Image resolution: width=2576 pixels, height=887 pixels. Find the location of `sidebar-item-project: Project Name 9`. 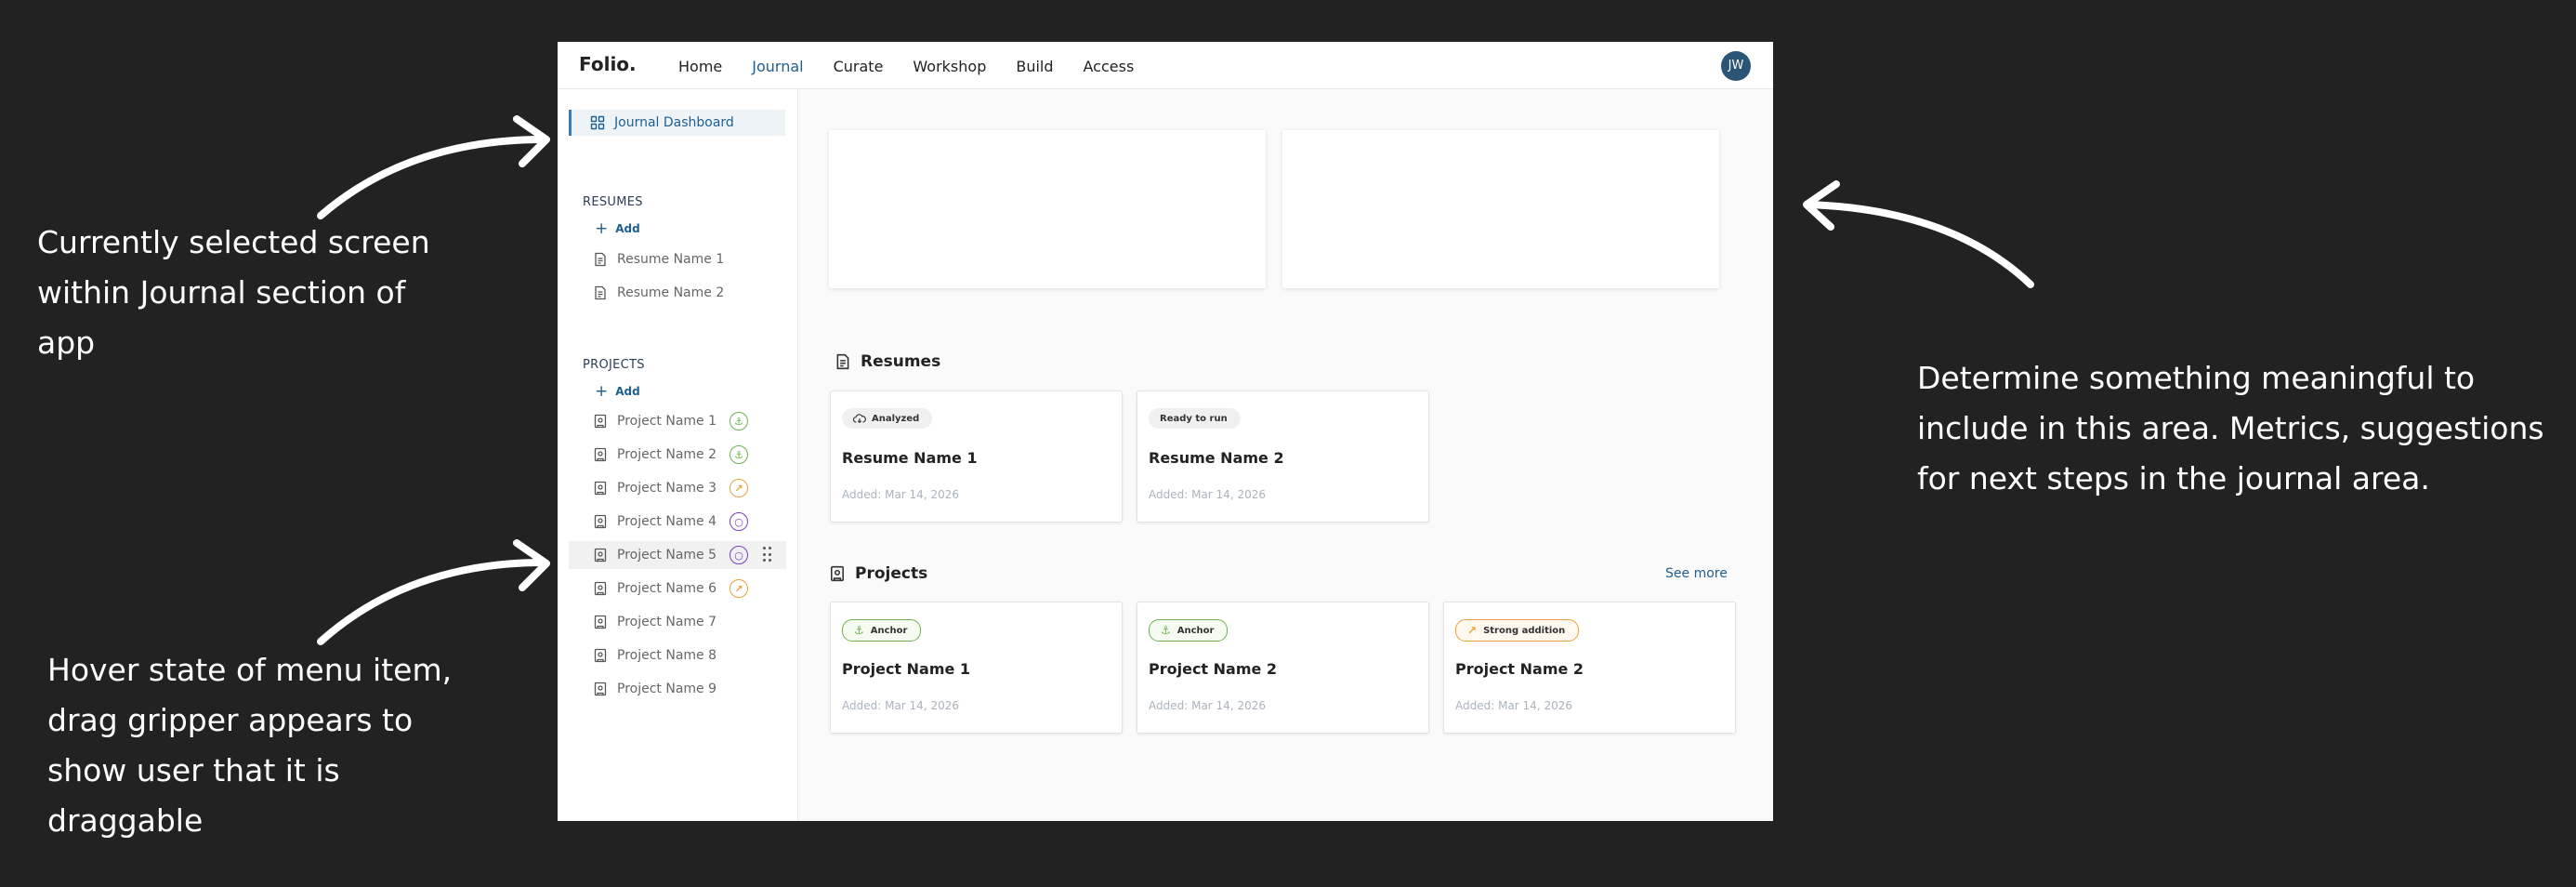

sidebar-item-project: Project Name 9 is located at coordinates (677, 689).